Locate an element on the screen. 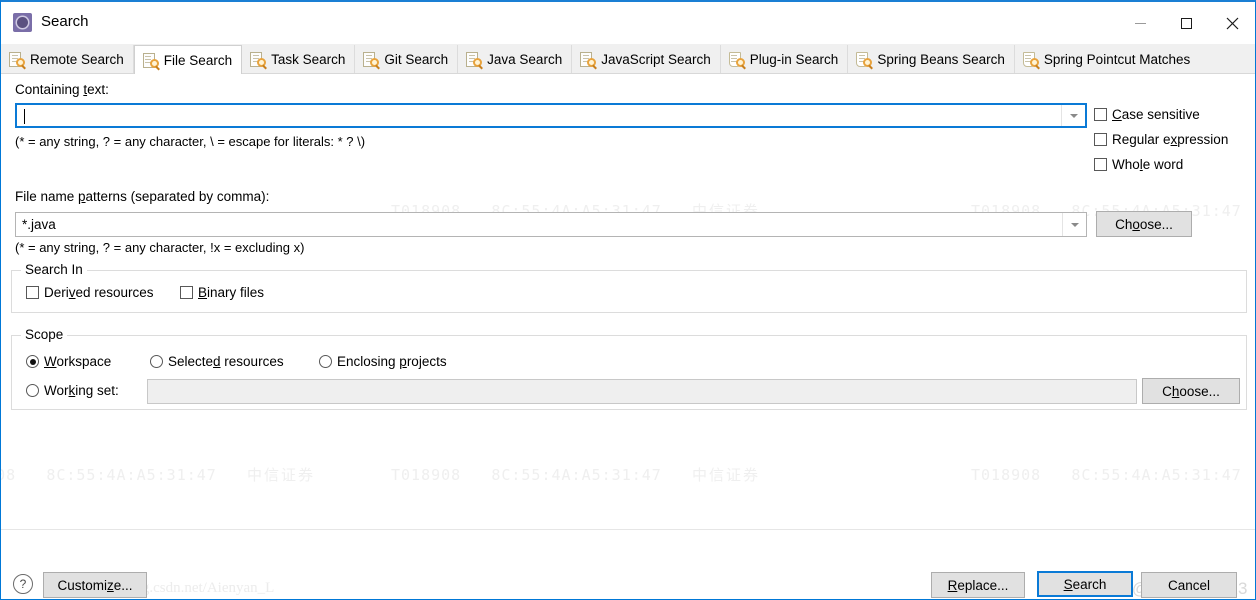 Image resolution: width=1256 pixels, height=600 pixels. maximize-button is located at coordinates (1186, 23).